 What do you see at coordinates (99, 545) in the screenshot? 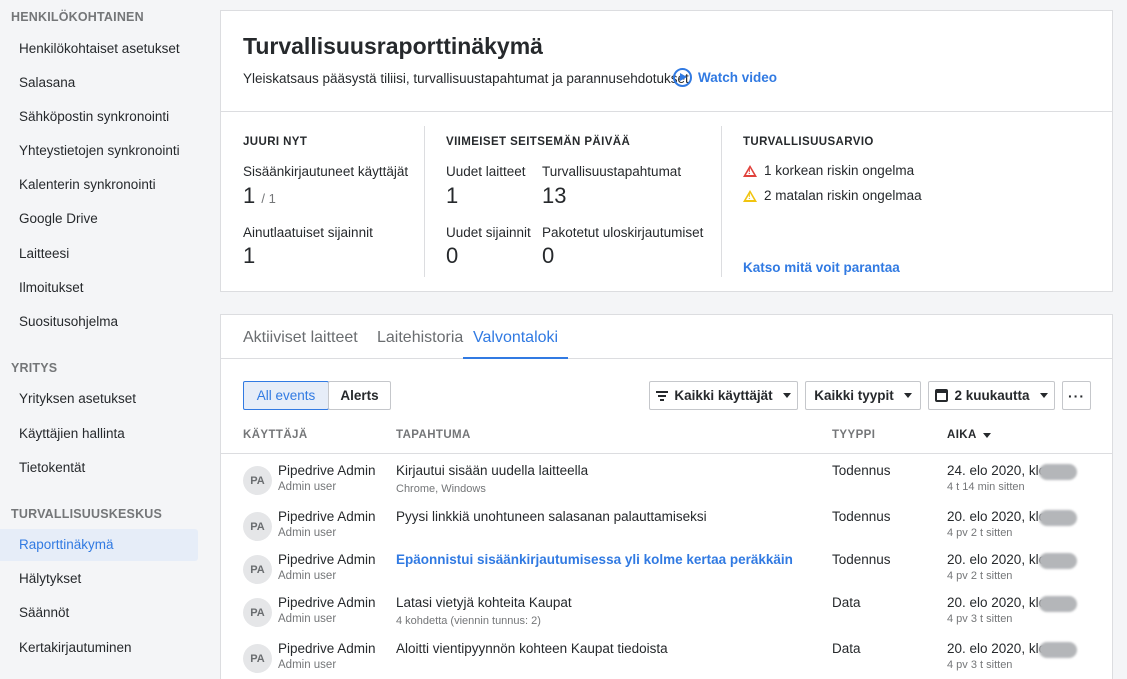
I see `sidebar-item-report-view: Raporttinäkymä` at bounding box center [99, 545].